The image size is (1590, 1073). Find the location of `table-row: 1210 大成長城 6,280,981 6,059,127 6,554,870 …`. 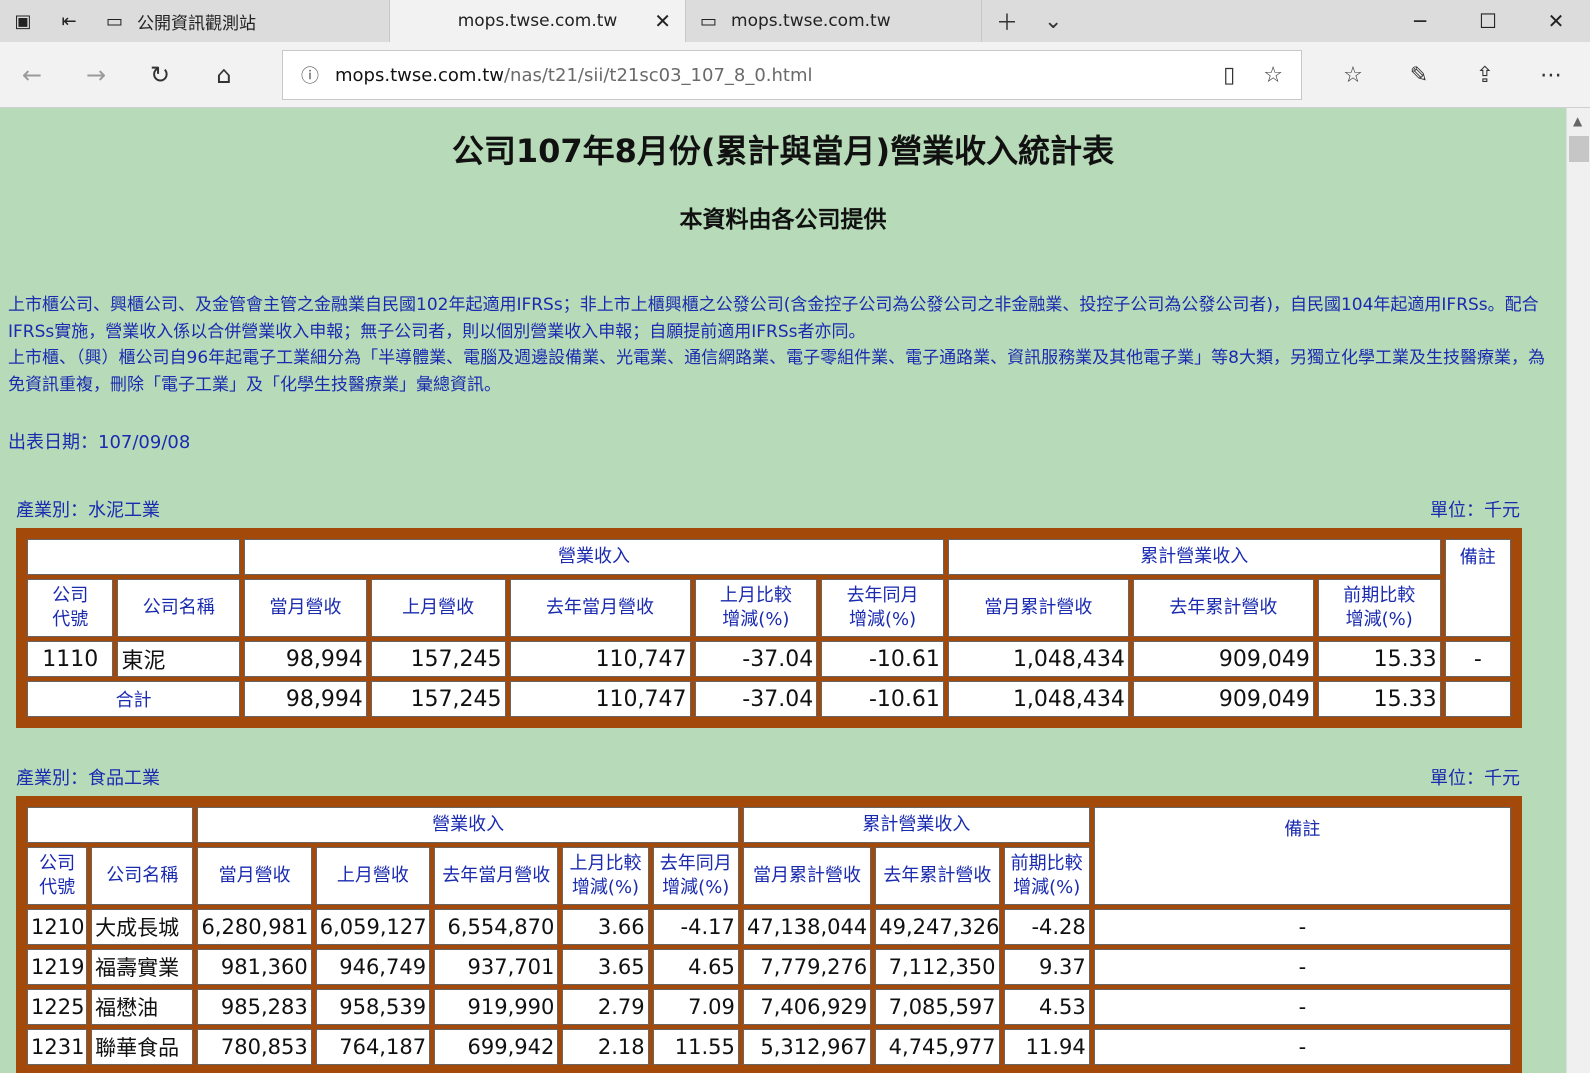

table-row: 1210 大成長城 6,280,981 6,059,127 6,554,870 … is located at coordinates (769, 927).